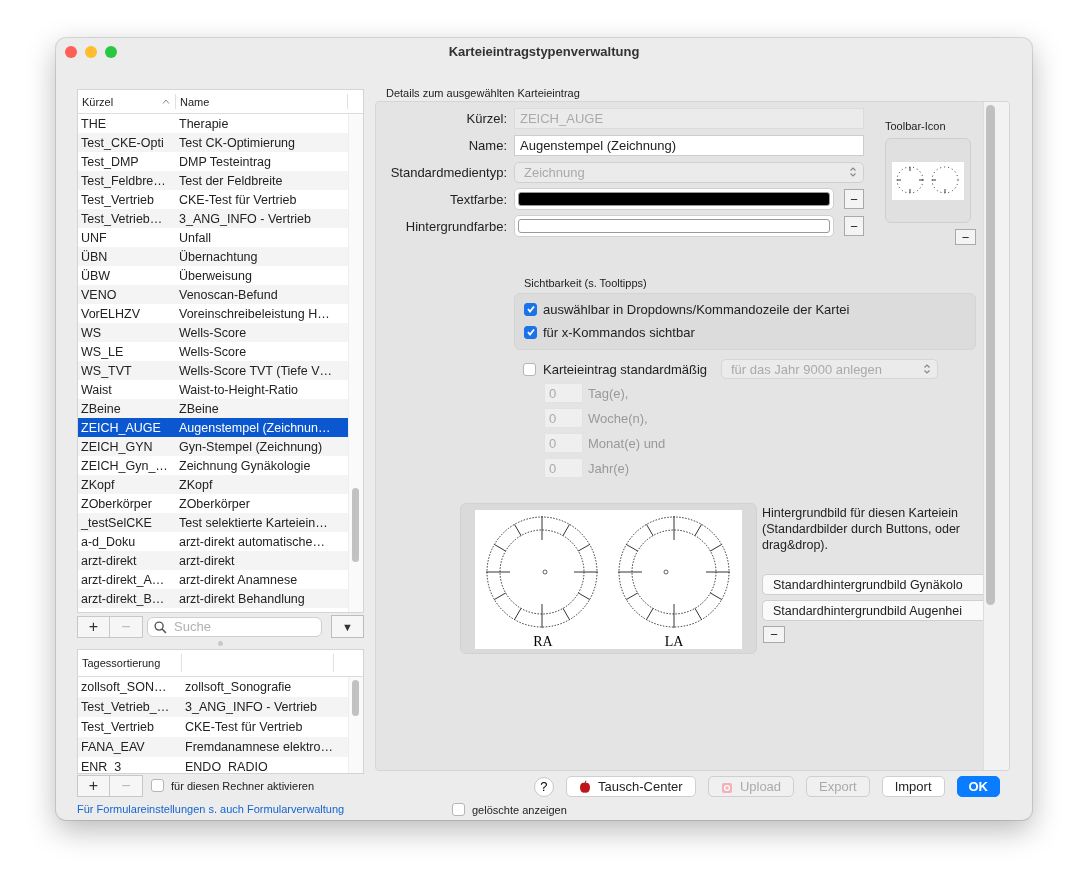  Describe the element at coordinates (108, 541) in the screenshot. I see `table-cell-text: a-d_Doku` at that location.